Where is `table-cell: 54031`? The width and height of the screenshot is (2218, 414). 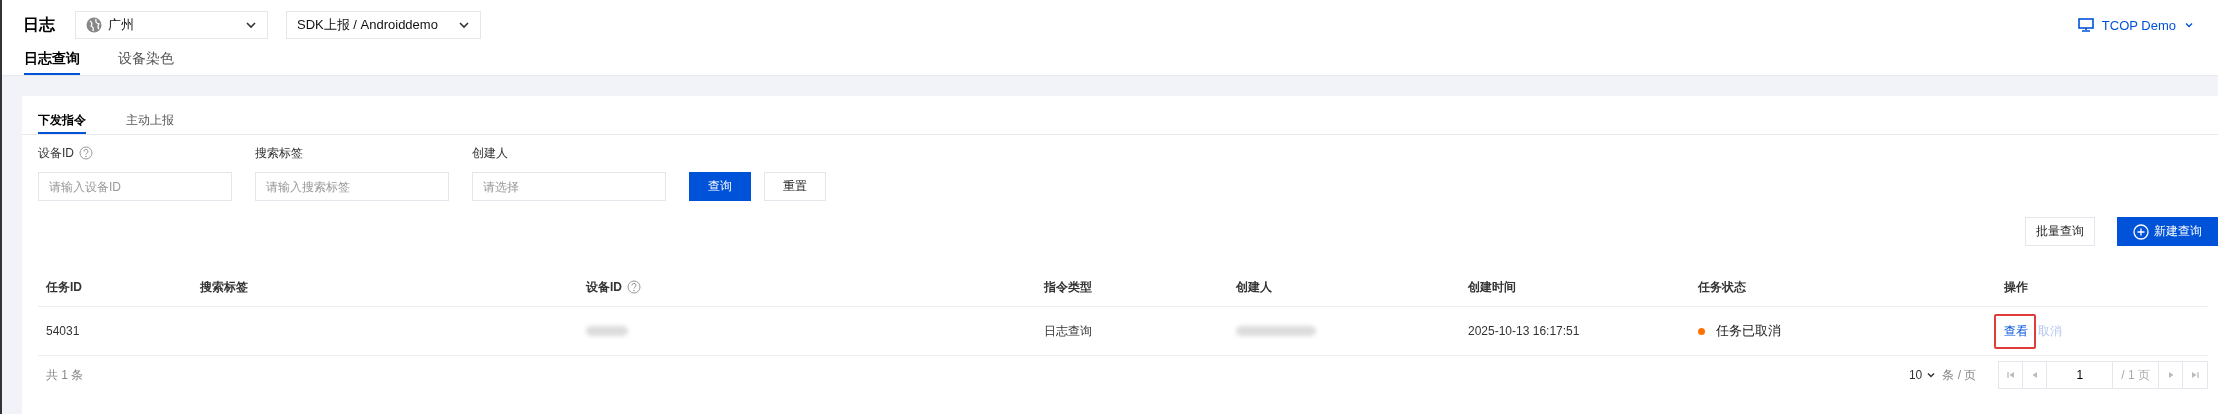
table-cell: 54031 is located at coordinates (63, 331).